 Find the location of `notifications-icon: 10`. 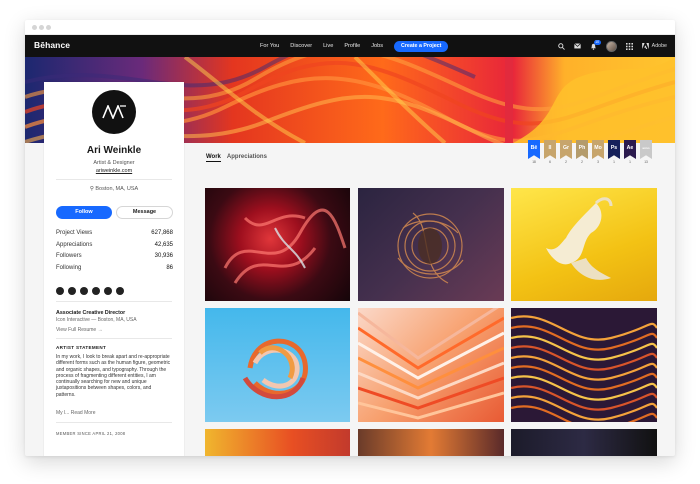

notifications-icon: 10 is located at coordinates (595, 44).